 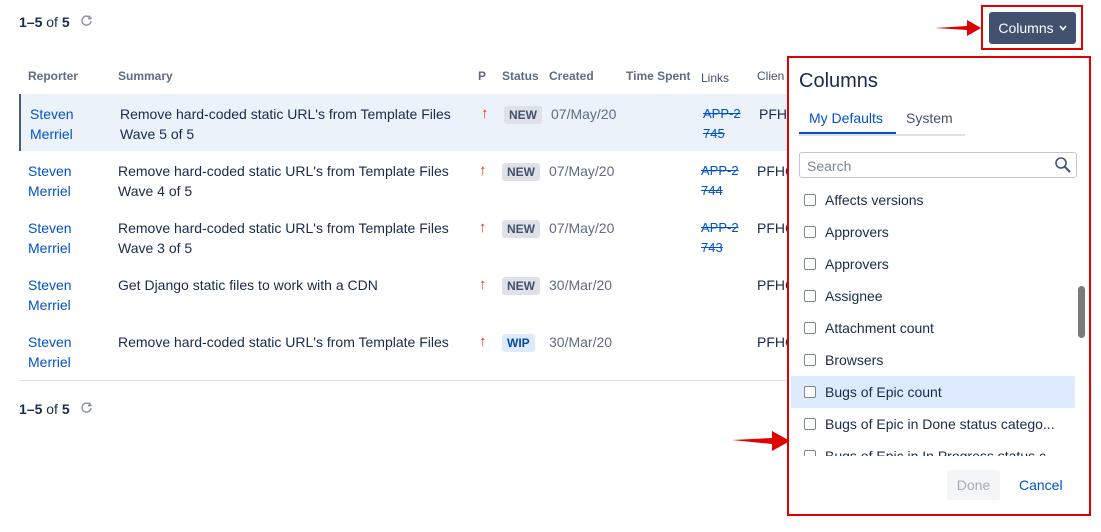 What do you see at coordinates (1063, 166) in the screenshot?
I see `search-icon` at bounding box center [1063, 166].